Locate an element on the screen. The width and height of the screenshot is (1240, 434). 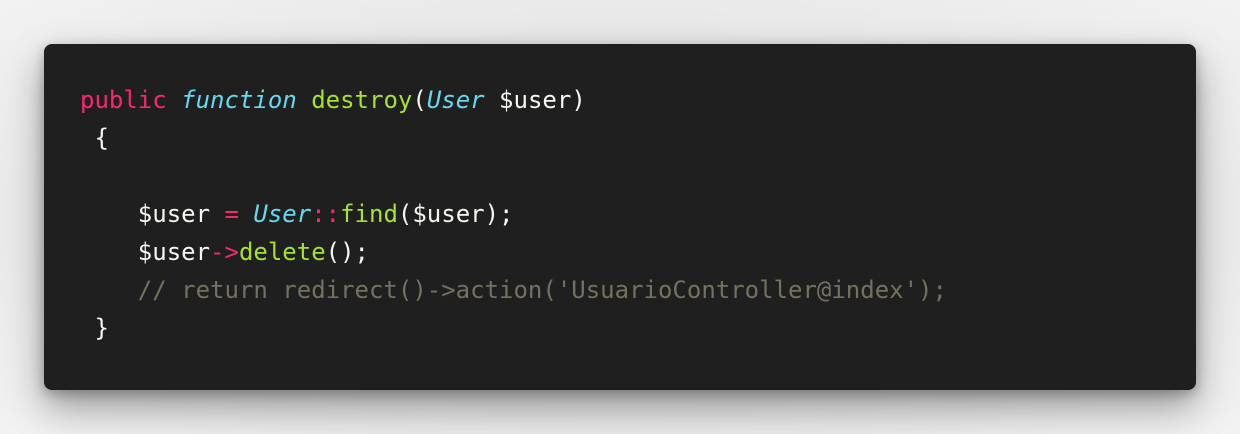
param-type: User is located at coordinates (455, 100).